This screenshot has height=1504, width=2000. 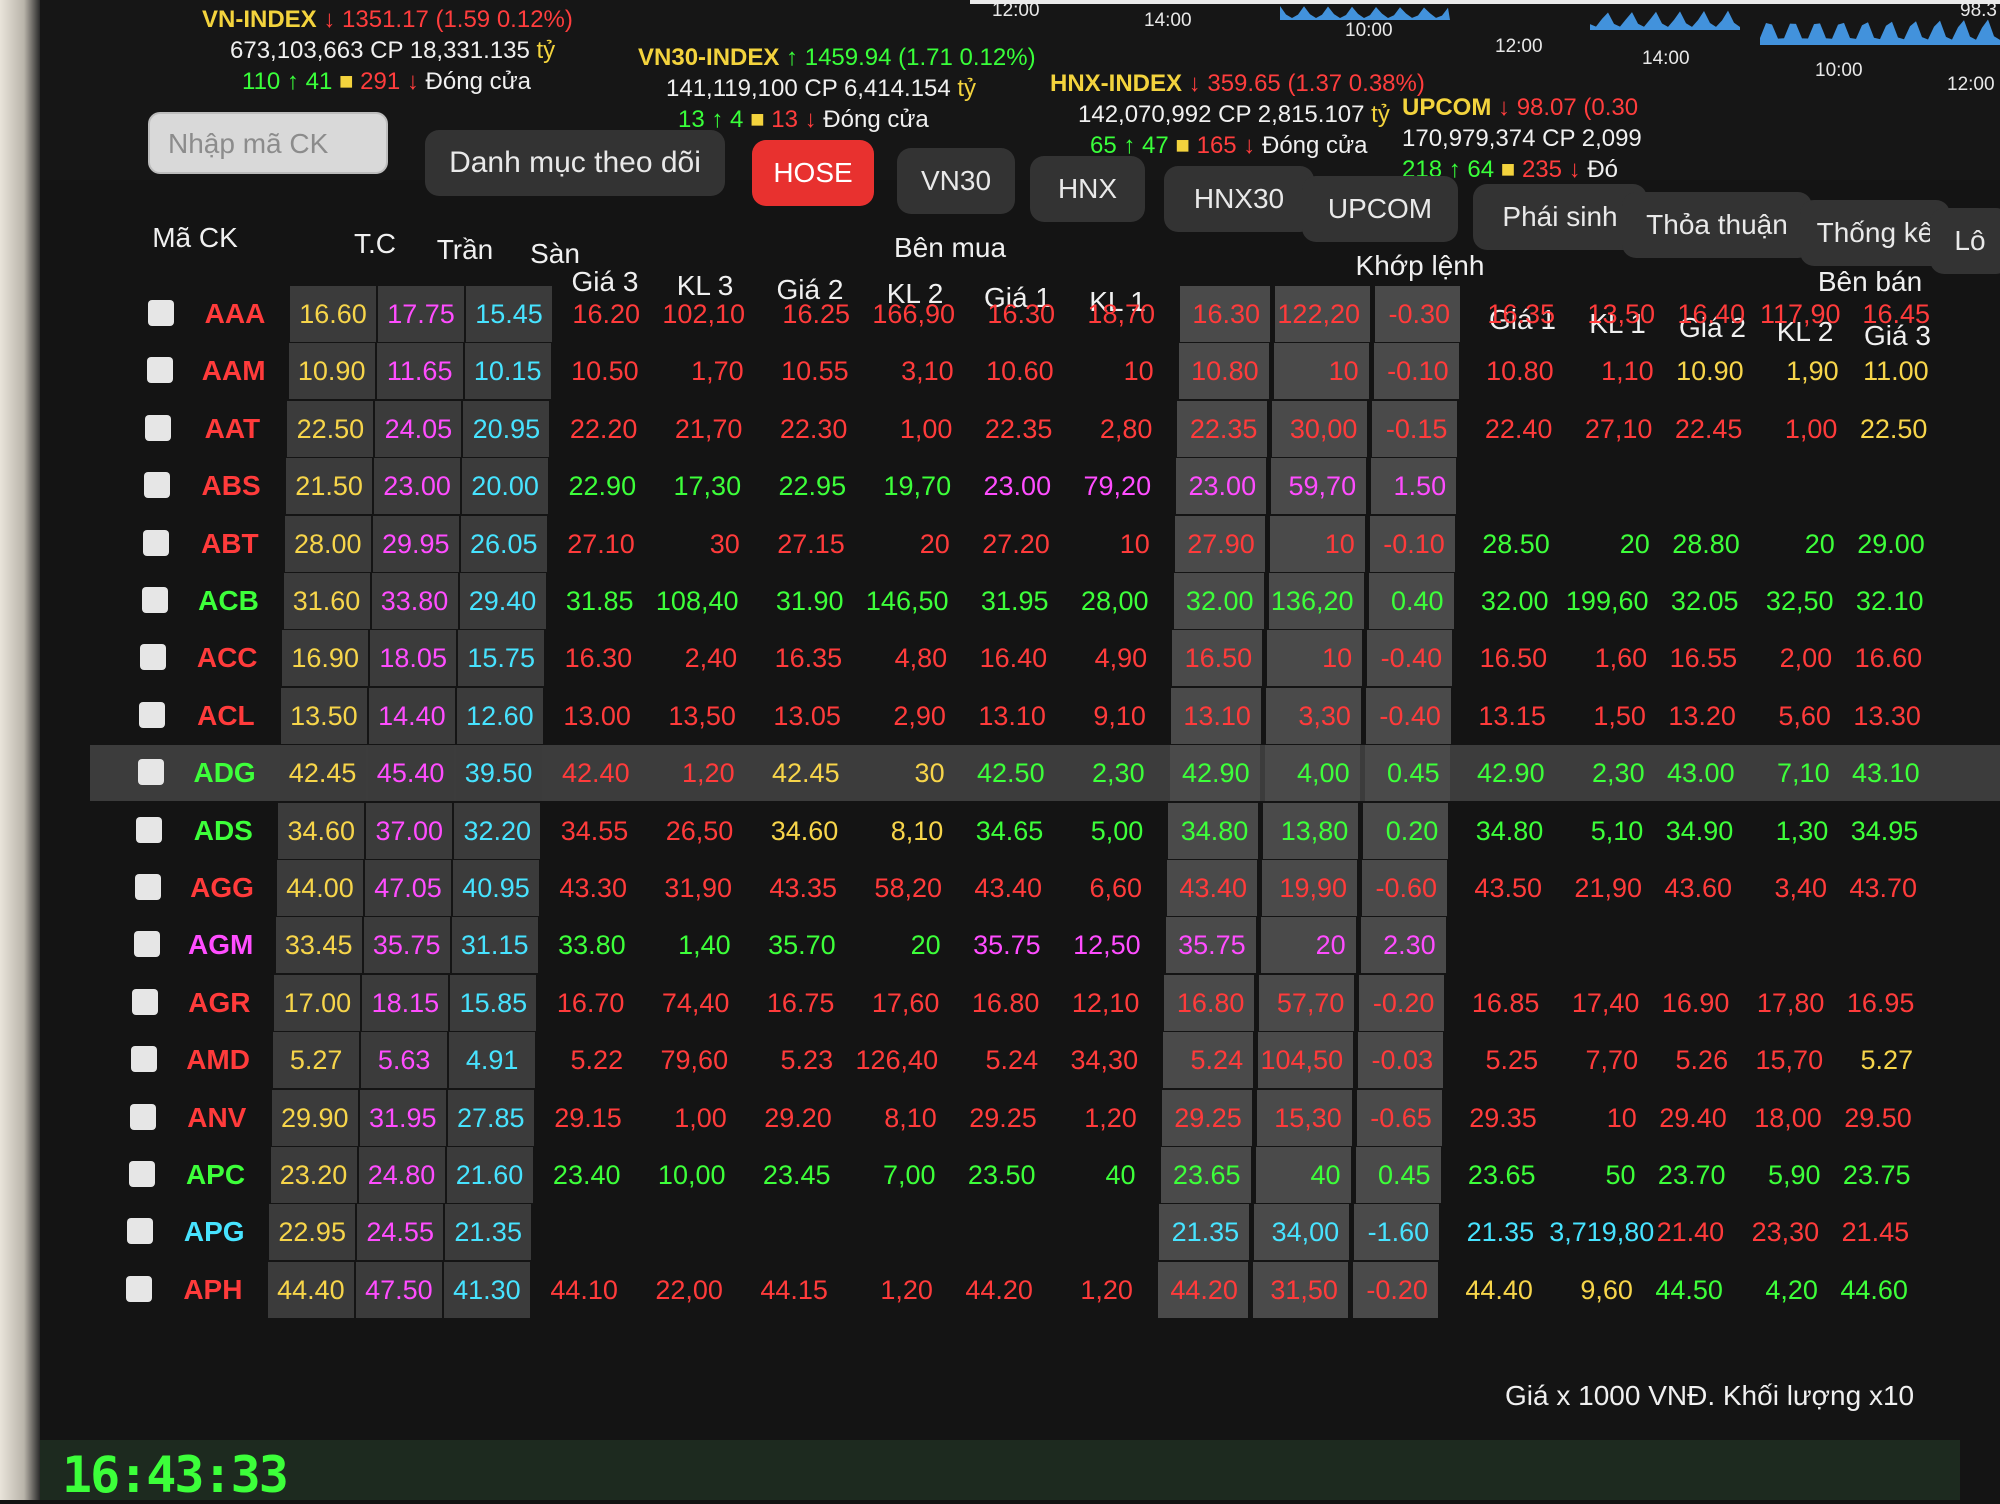 What do you see at coordinates (218, 1060) in the screenshot?
I see `stock-symbol: AMD` at bounding box center [218, 1060].